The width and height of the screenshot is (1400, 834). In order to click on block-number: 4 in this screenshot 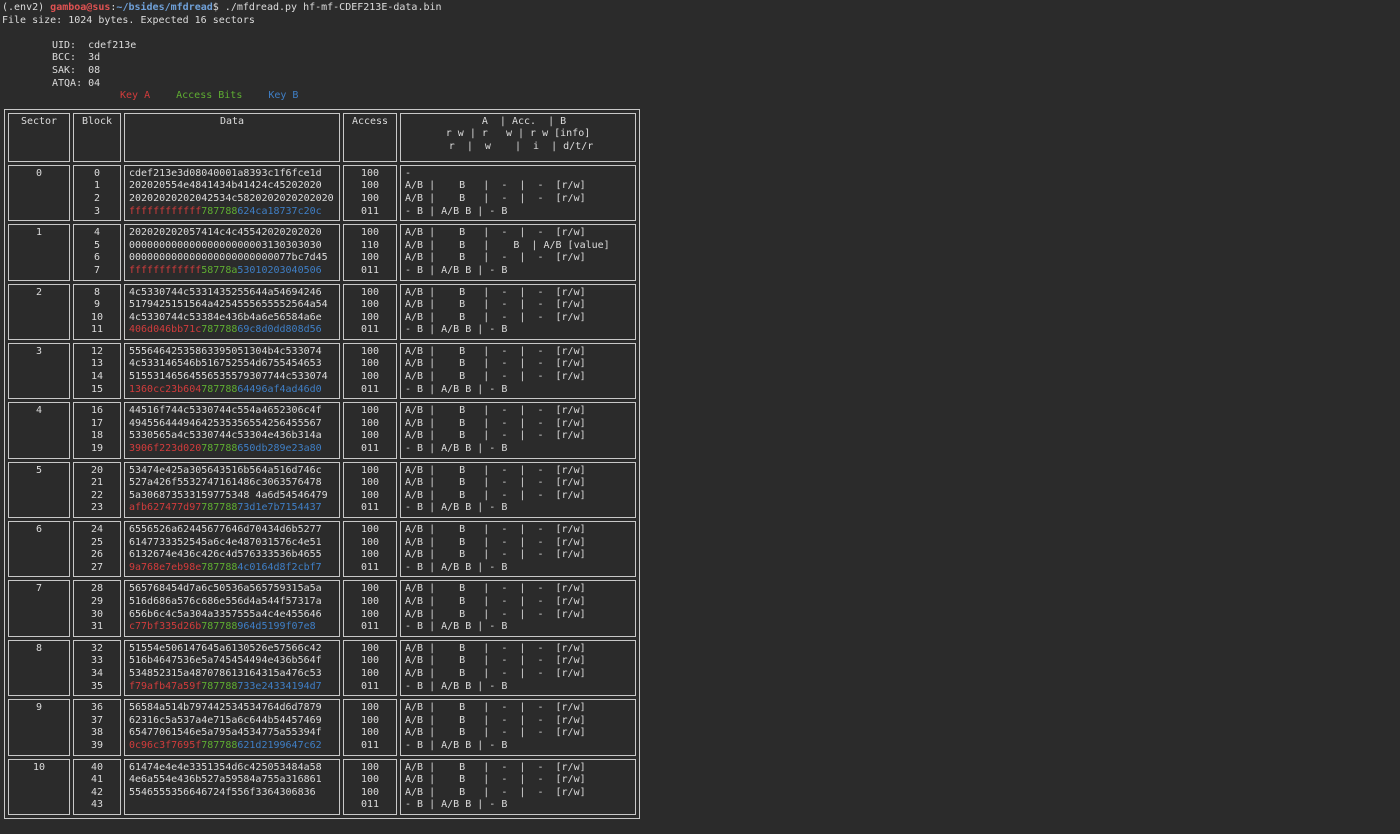, I will do `click(97, 233)`.